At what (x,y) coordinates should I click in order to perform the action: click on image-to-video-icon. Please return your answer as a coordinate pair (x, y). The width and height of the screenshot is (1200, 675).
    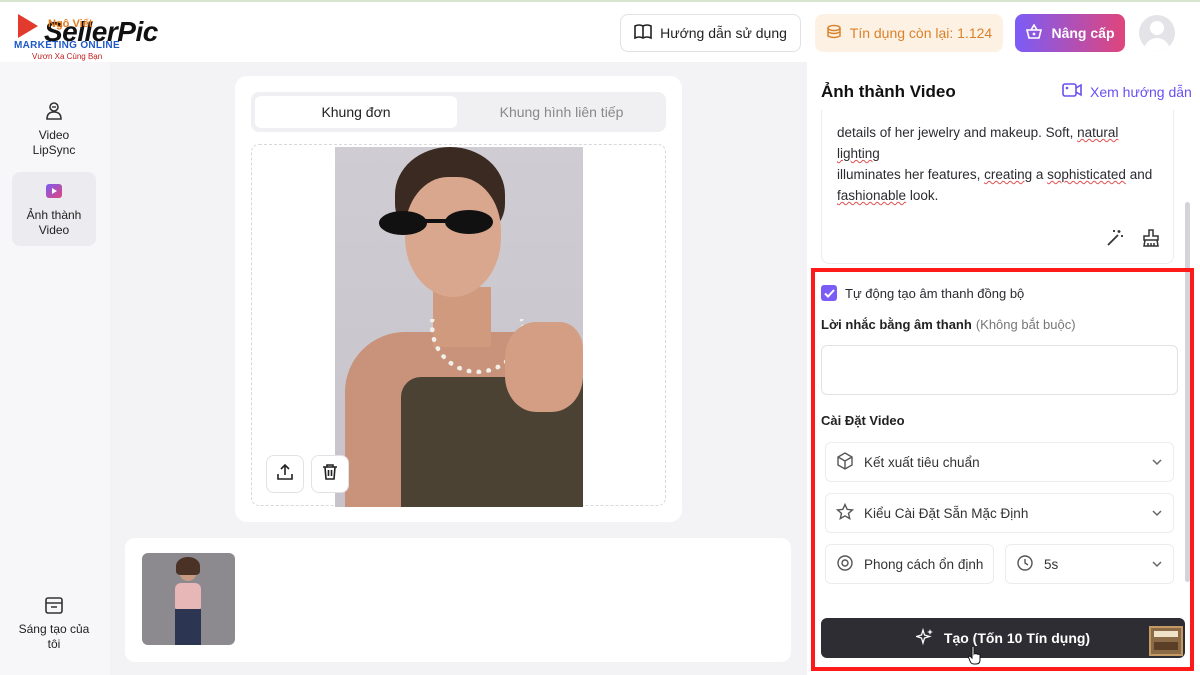
    Looking at the image, I should click on (54, 191).